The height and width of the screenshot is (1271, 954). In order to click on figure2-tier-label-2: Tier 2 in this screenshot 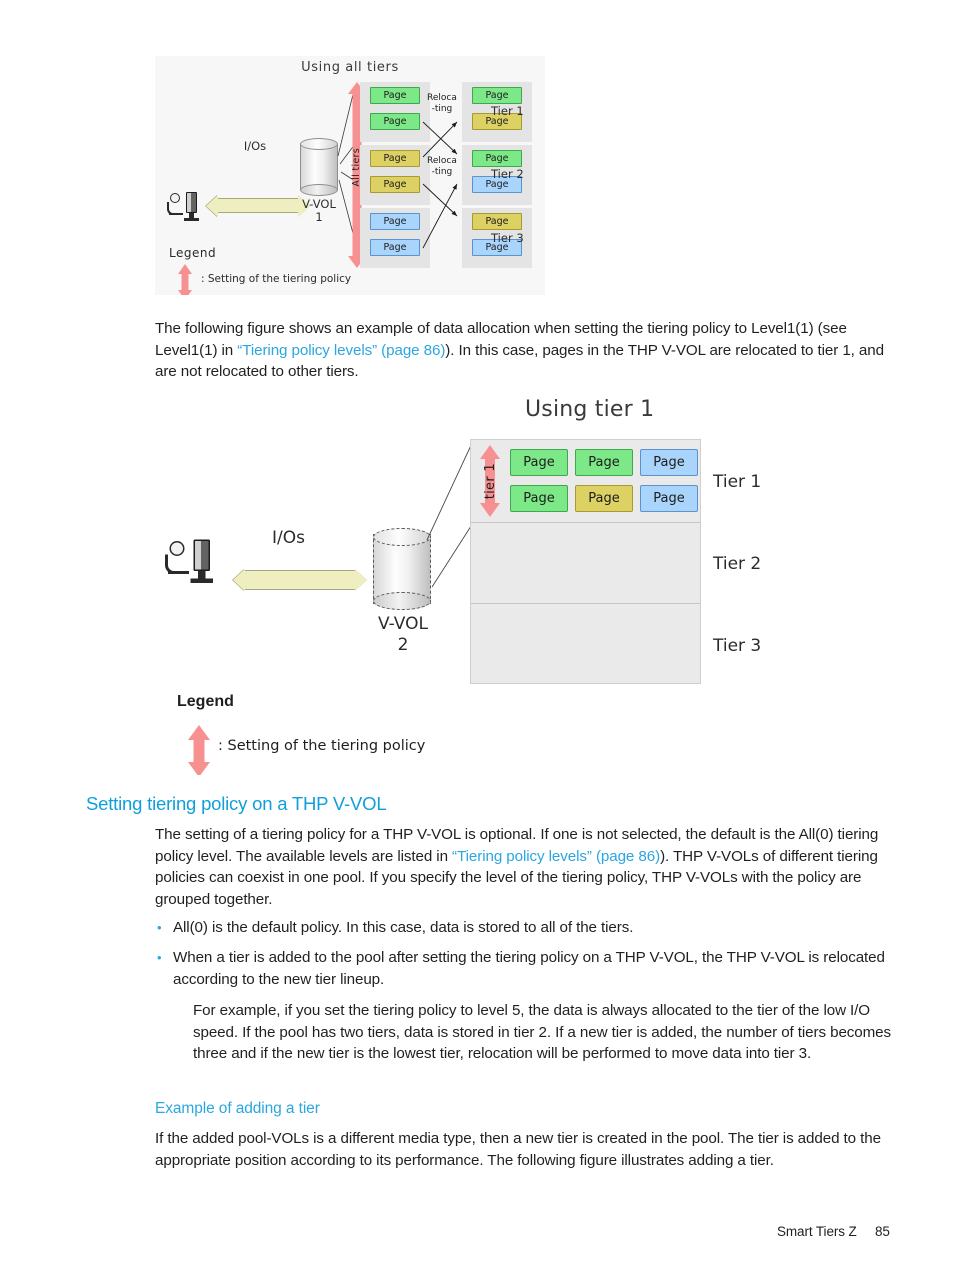, I will do `click(737, 564)`.